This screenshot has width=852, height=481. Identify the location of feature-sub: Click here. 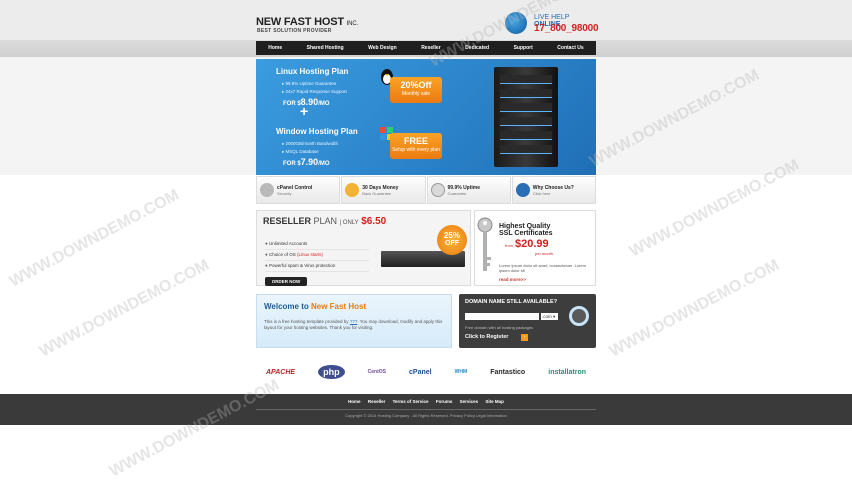
(541, 193).